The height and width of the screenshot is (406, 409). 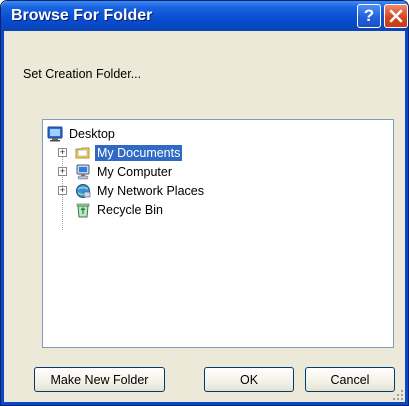 I want to click on desktop-icon, so click(x=55, y=134).